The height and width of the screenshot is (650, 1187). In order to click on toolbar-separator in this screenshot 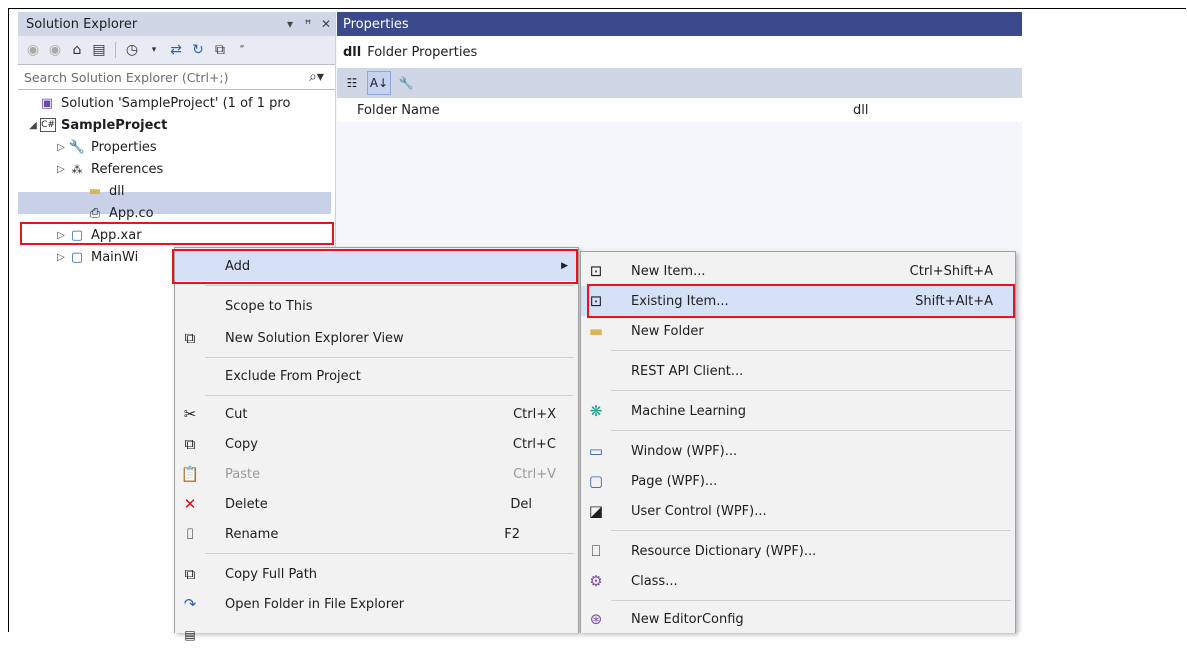, I will do `click(115, 50)`.